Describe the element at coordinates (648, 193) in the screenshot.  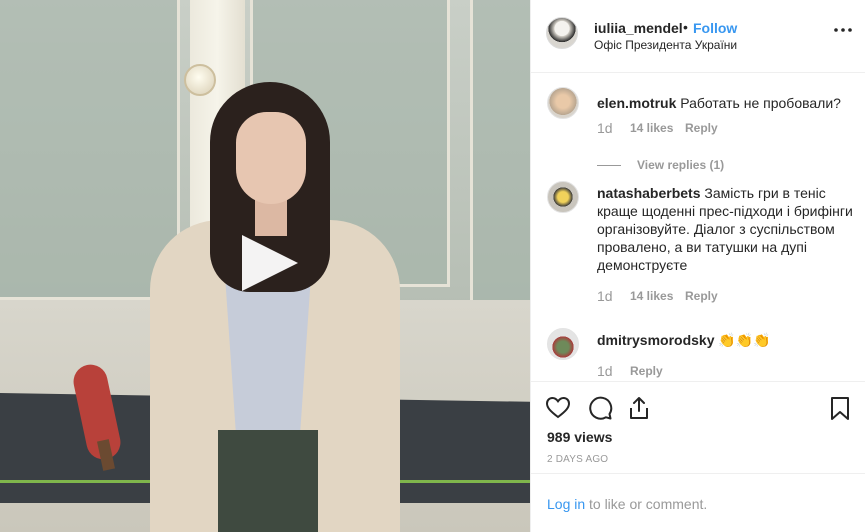
I see `comment-username: natashaberbets` at that location.